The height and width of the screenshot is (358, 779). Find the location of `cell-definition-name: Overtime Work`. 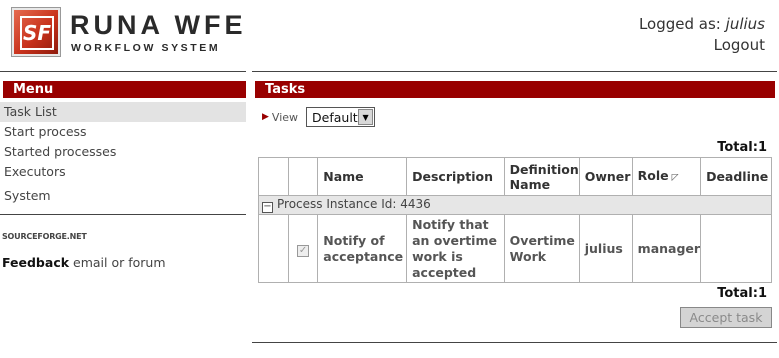

cell-definition-name: Overtime Work is located at coordinates (541, 248).